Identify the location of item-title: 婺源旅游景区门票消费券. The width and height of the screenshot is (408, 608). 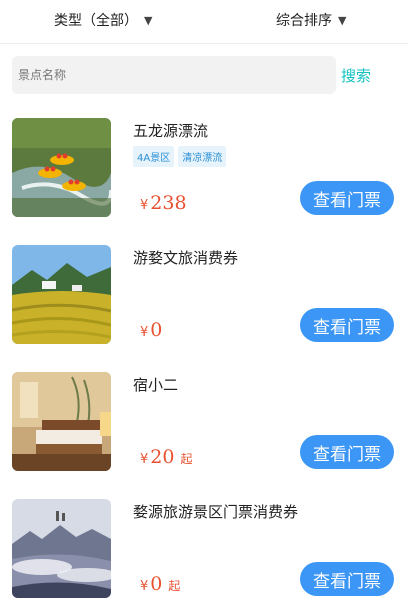
(216, 512).